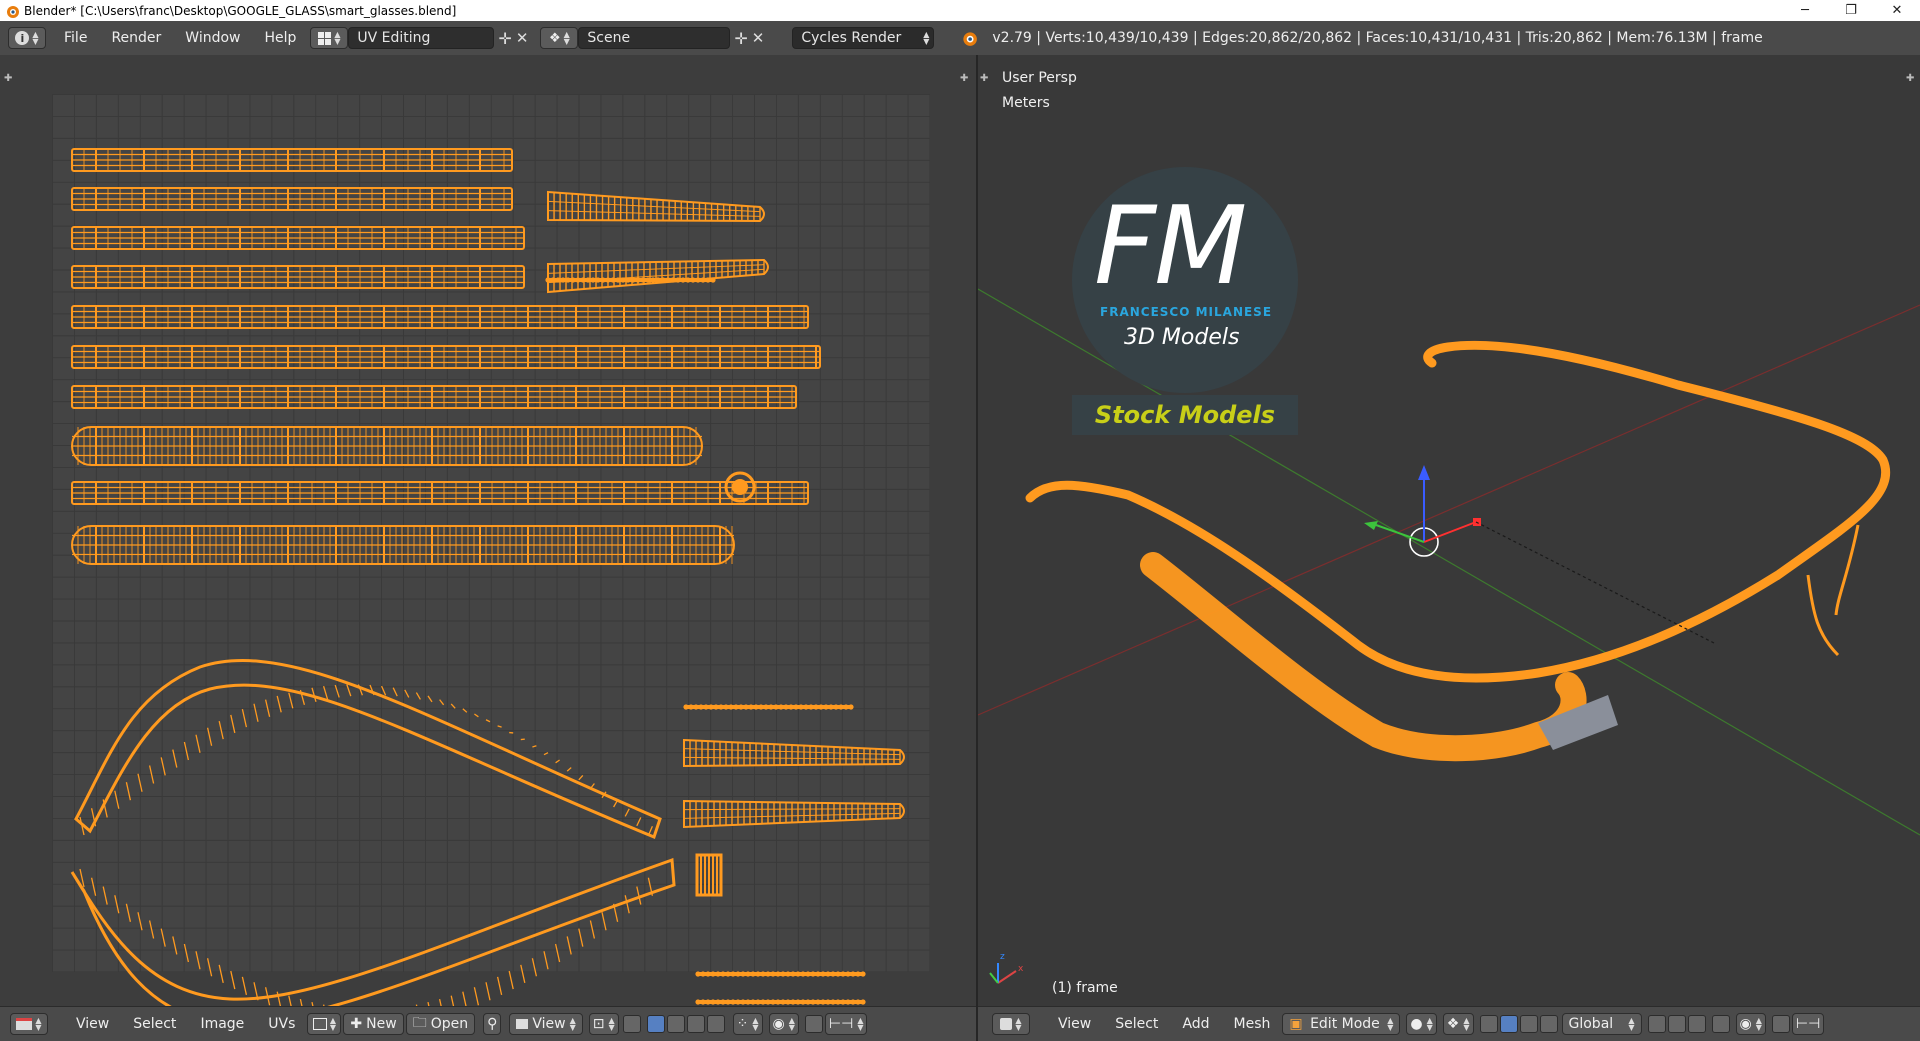  I want to click on glasses-temple-mesh, so click(1363, 657).